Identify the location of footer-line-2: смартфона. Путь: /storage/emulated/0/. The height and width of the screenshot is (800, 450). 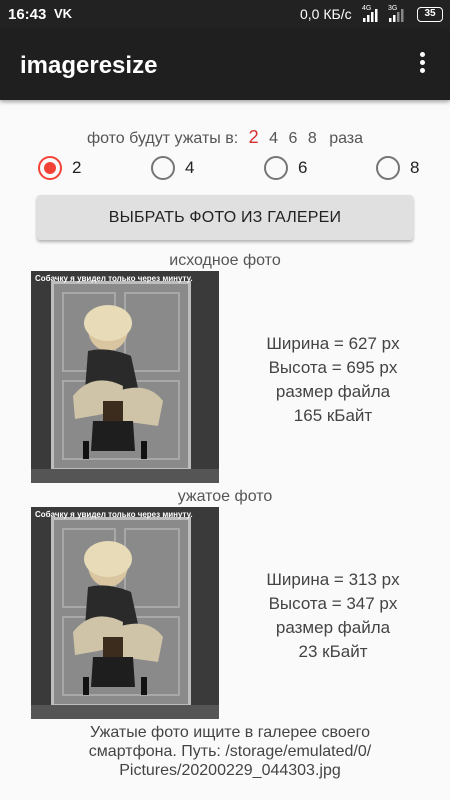
(230, 751).